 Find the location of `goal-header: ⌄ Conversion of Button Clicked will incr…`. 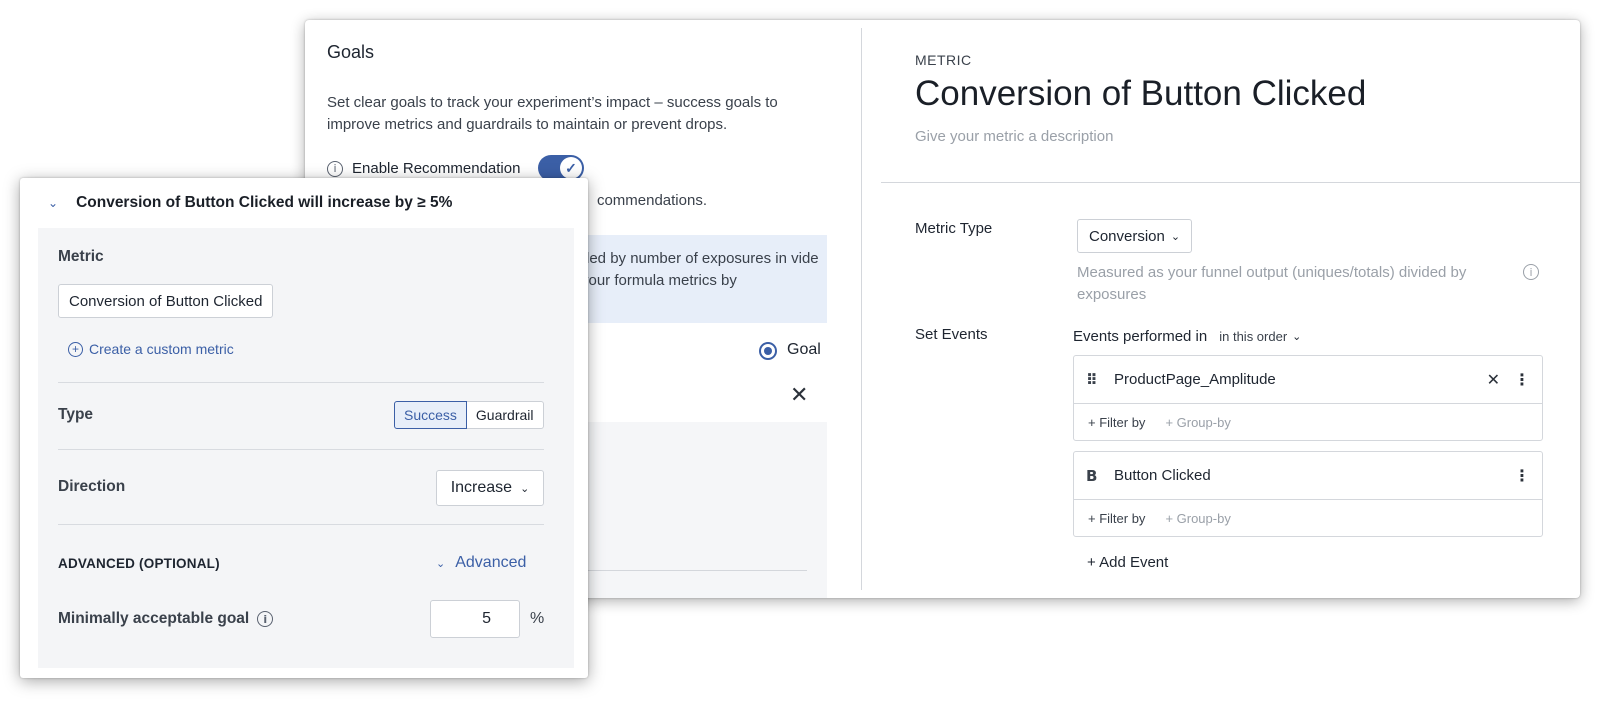

goal-header: ⌄ Conversion of Button Clicked will incr… is located at coordinates (304, 203).